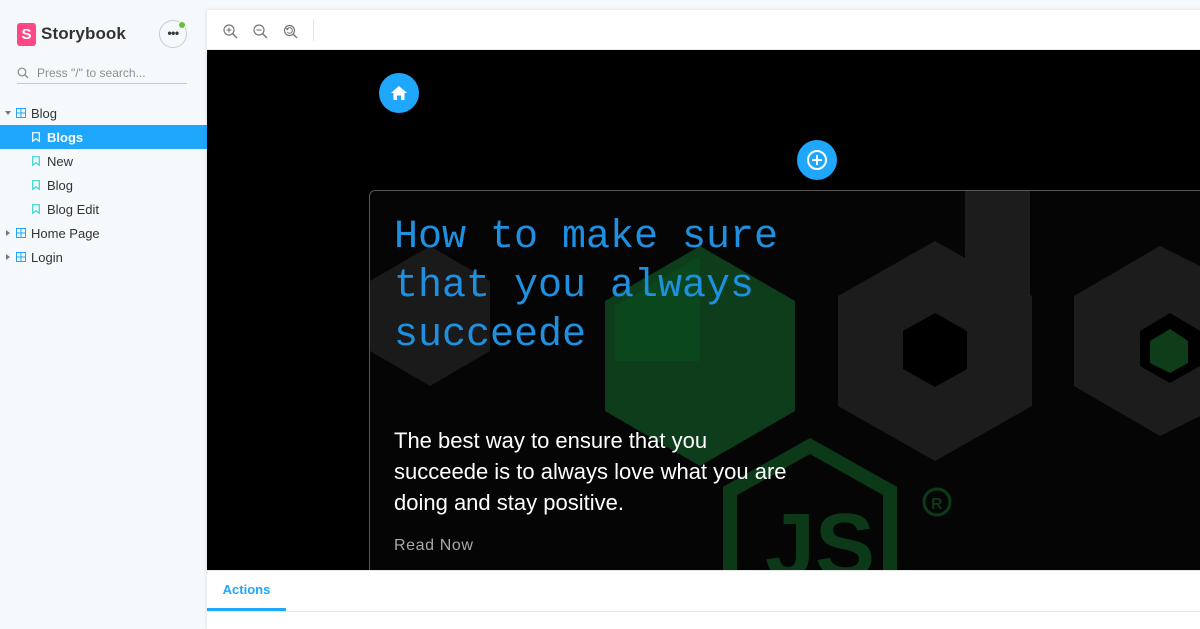 The width and height of the screenshot is (1200, 629). I want to click on tree-group-home-page: Home Page, so click(103, 233).